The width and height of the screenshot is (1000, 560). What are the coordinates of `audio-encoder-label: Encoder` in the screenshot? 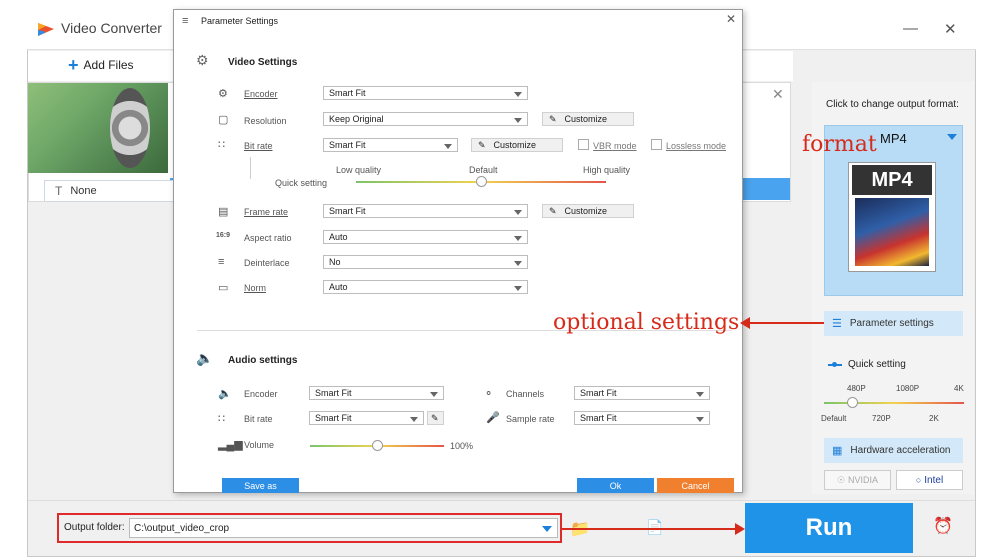 It's located at (261, 394).